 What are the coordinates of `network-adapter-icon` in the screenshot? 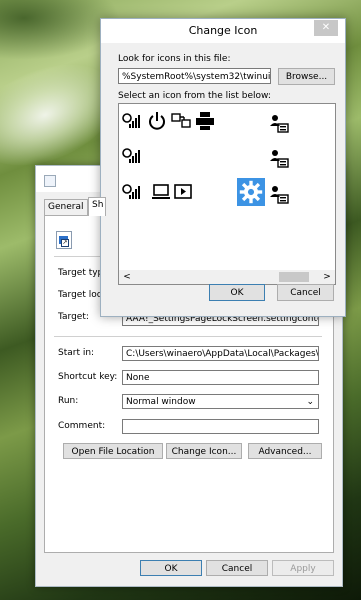 It's located at (181, 121).